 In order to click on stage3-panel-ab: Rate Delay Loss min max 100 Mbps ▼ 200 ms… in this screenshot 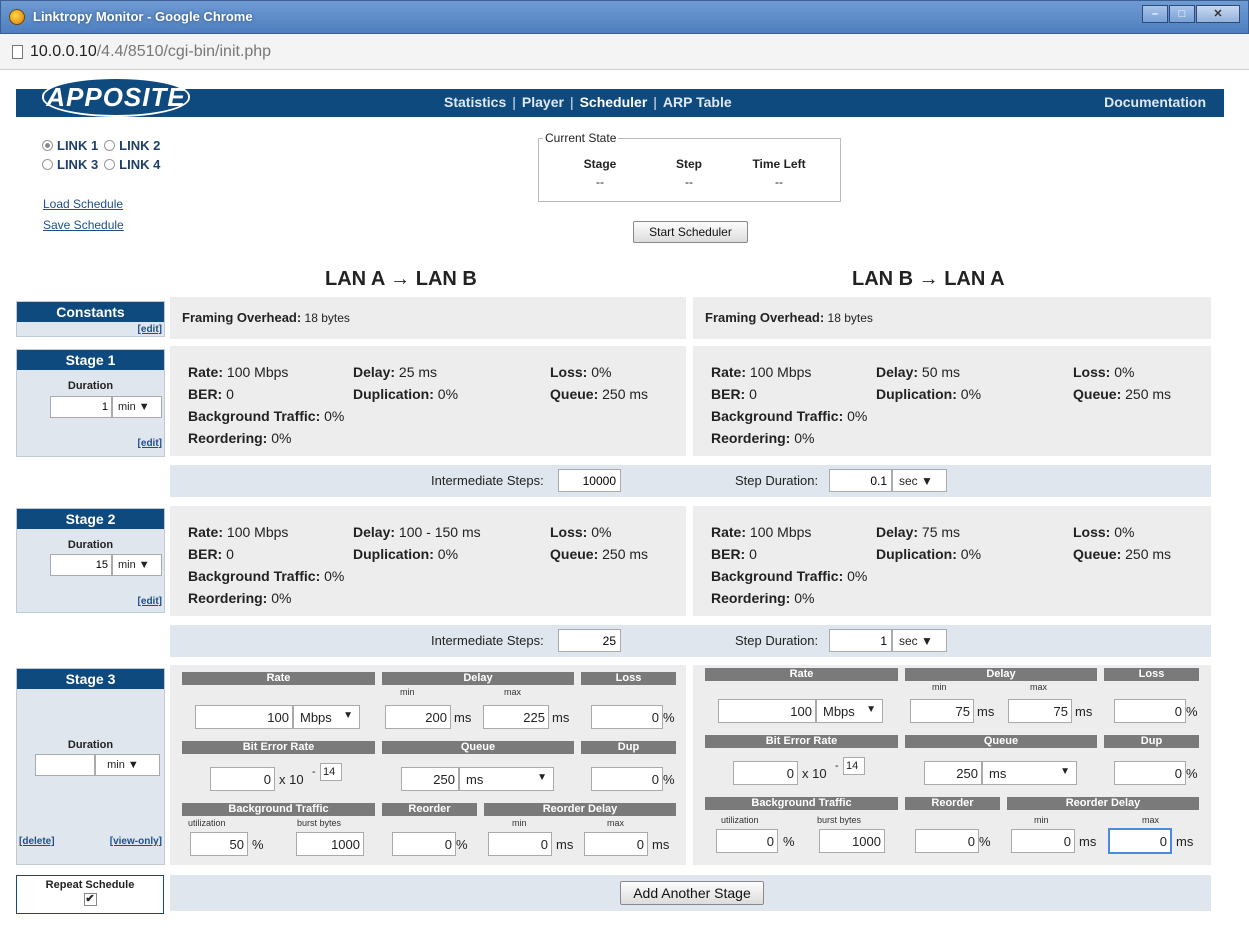, I will do `click(428, 765)`.